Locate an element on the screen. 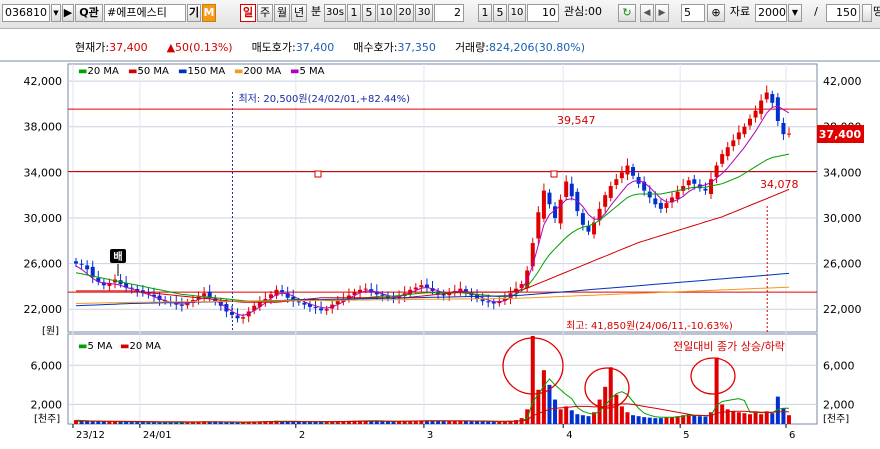 This screenshot has width=880, height=449. period-month-button: 월 is located at coordinates (282, 13).